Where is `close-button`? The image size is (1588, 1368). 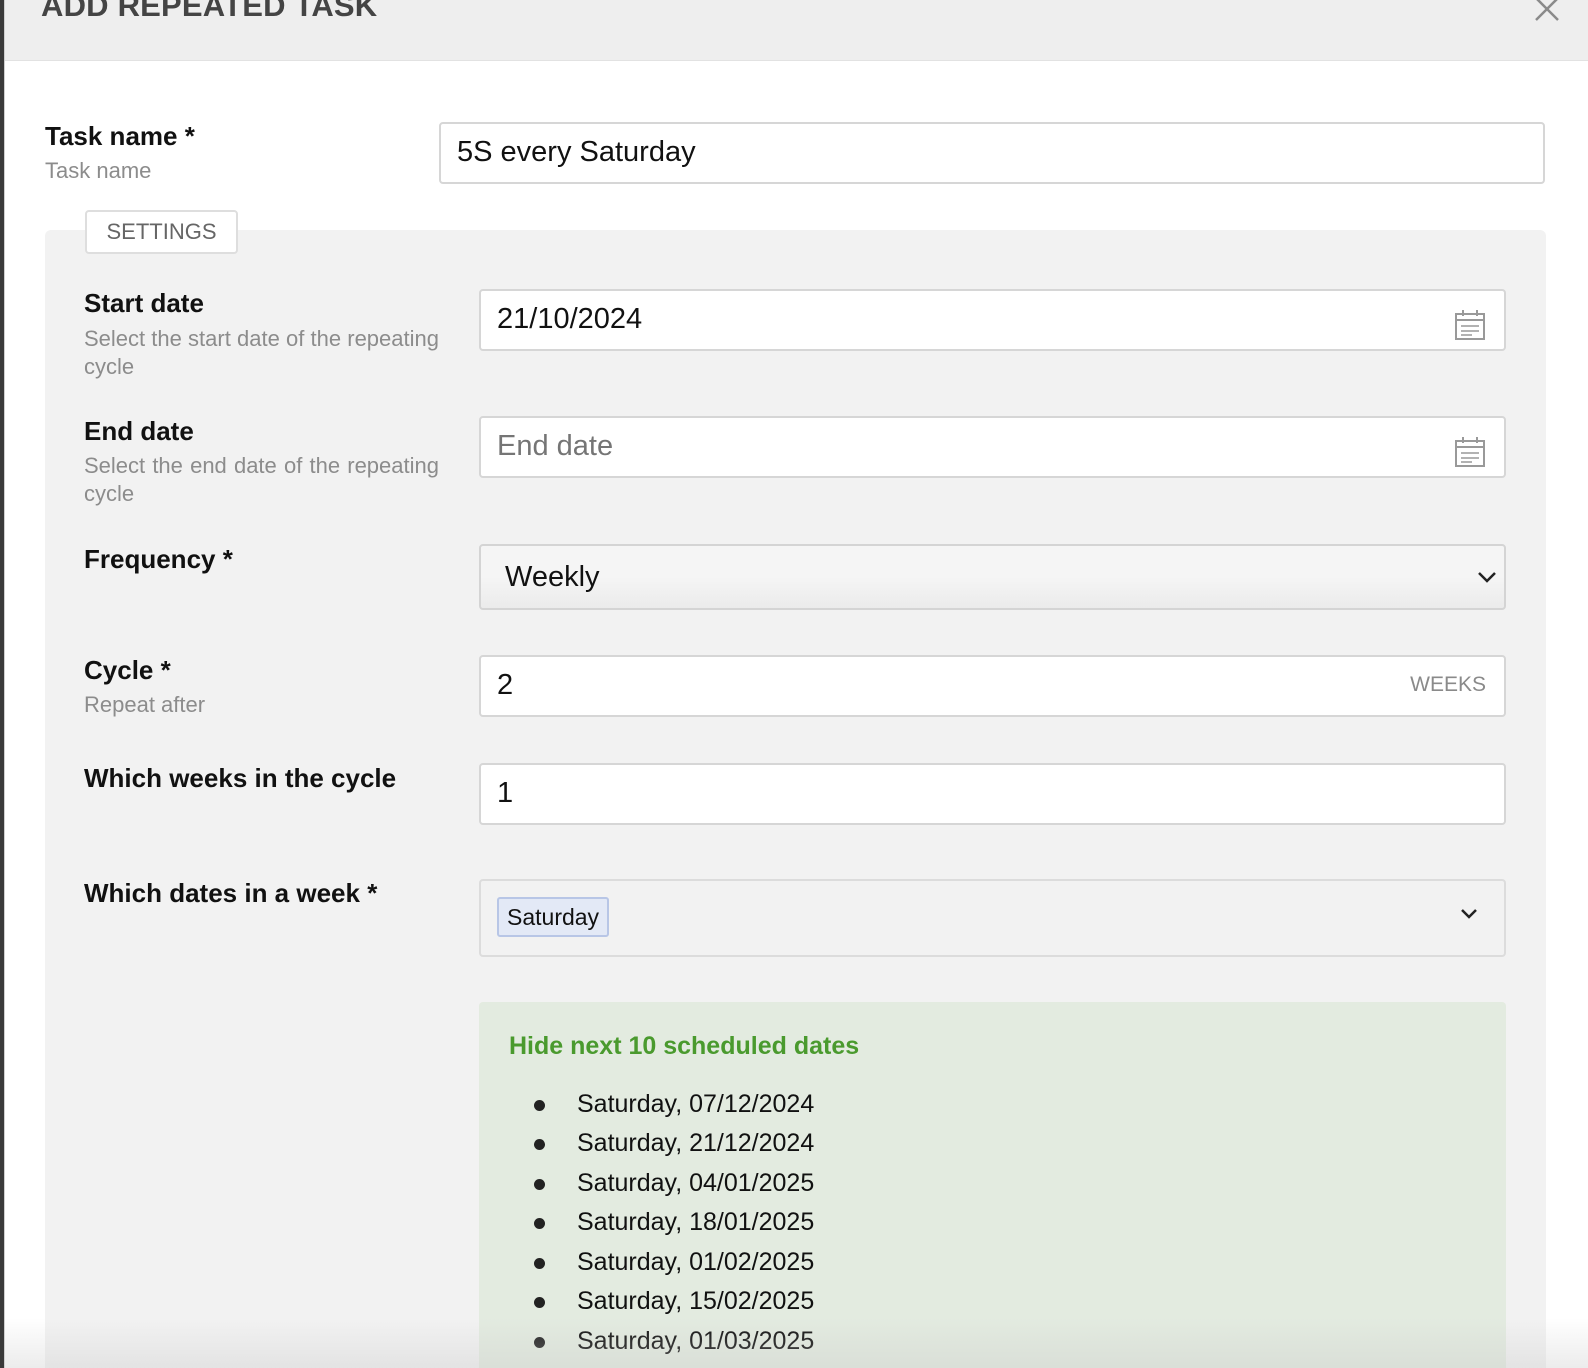
close-button is located at coordinates (1547, 13).